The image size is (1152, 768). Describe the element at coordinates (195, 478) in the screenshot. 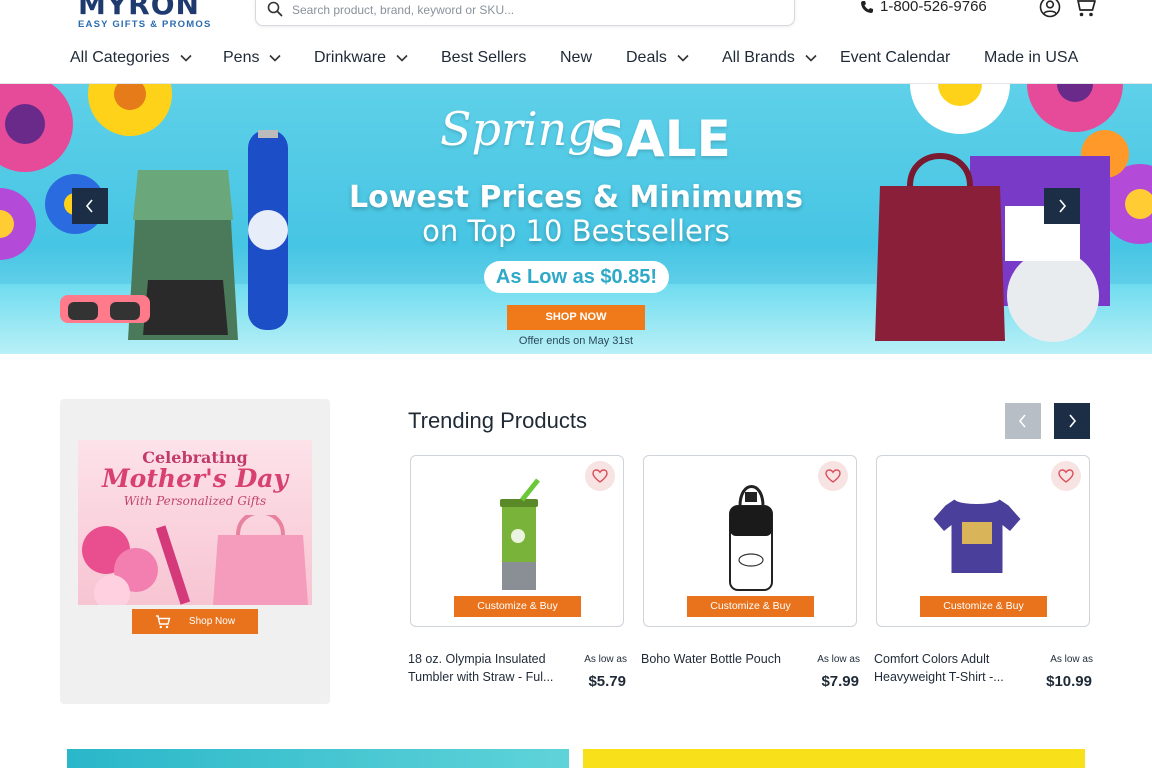

I see `promo-line-2: Mother's Day` at that location.